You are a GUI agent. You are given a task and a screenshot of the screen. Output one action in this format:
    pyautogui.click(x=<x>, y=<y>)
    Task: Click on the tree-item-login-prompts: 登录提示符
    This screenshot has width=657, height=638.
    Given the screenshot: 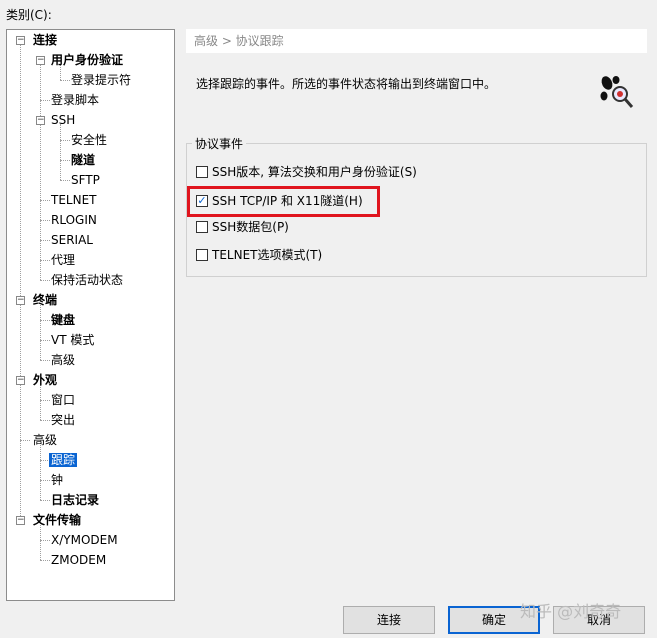 What is the action you would take?
    pyautogui.click(x=101, y=80)
    